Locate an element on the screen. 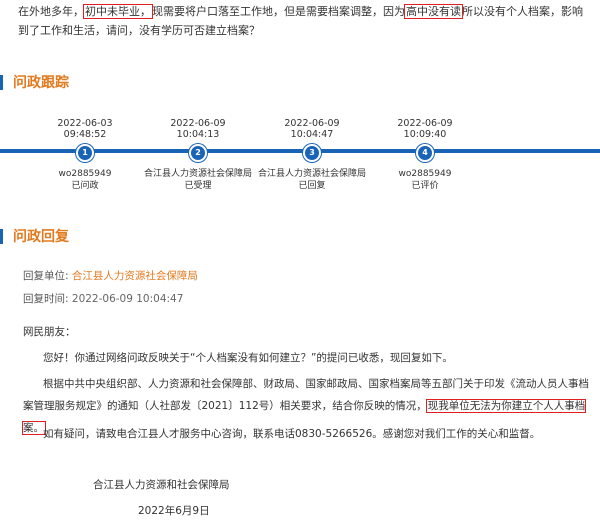 This screenshot has height=522, width=600. timeline-step: 2022-06-03 09:48:52 1 wo2885949 已问政 is located at coordinates (85, 155).